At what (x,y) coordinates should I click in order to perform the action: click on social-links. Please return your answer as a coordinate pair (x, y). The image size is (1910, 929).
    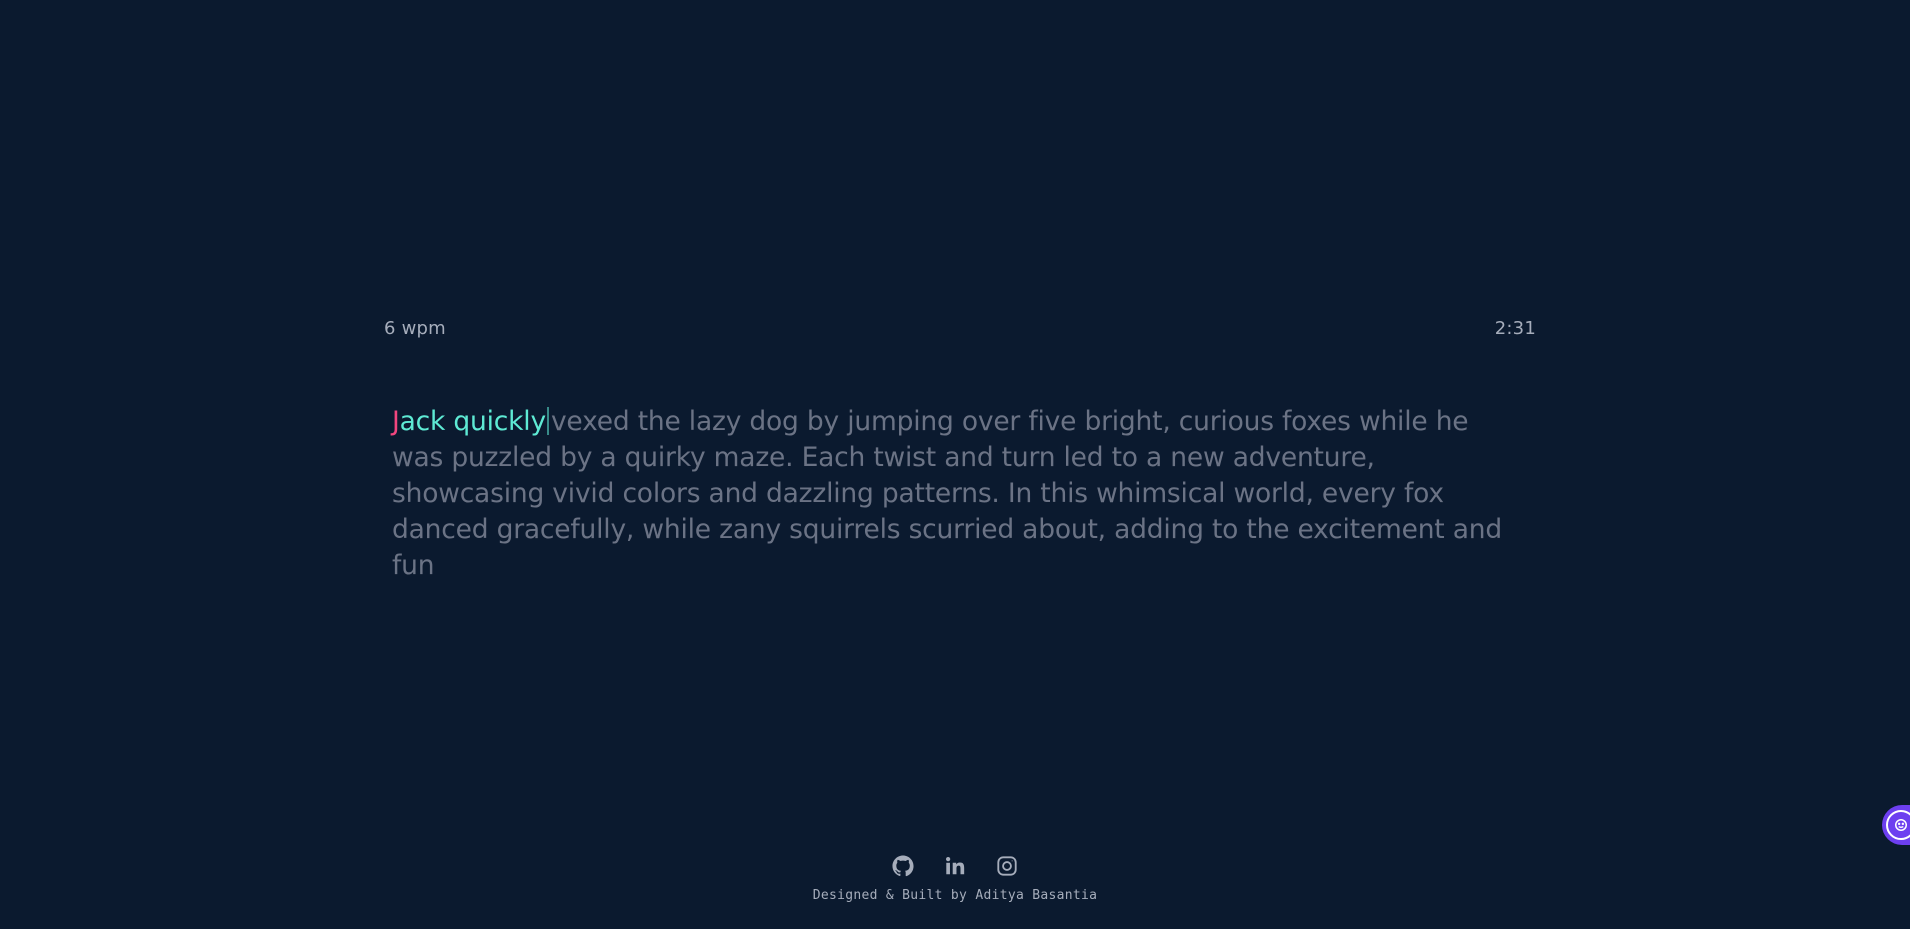
    Looking at the image, I should click on (955, 866).